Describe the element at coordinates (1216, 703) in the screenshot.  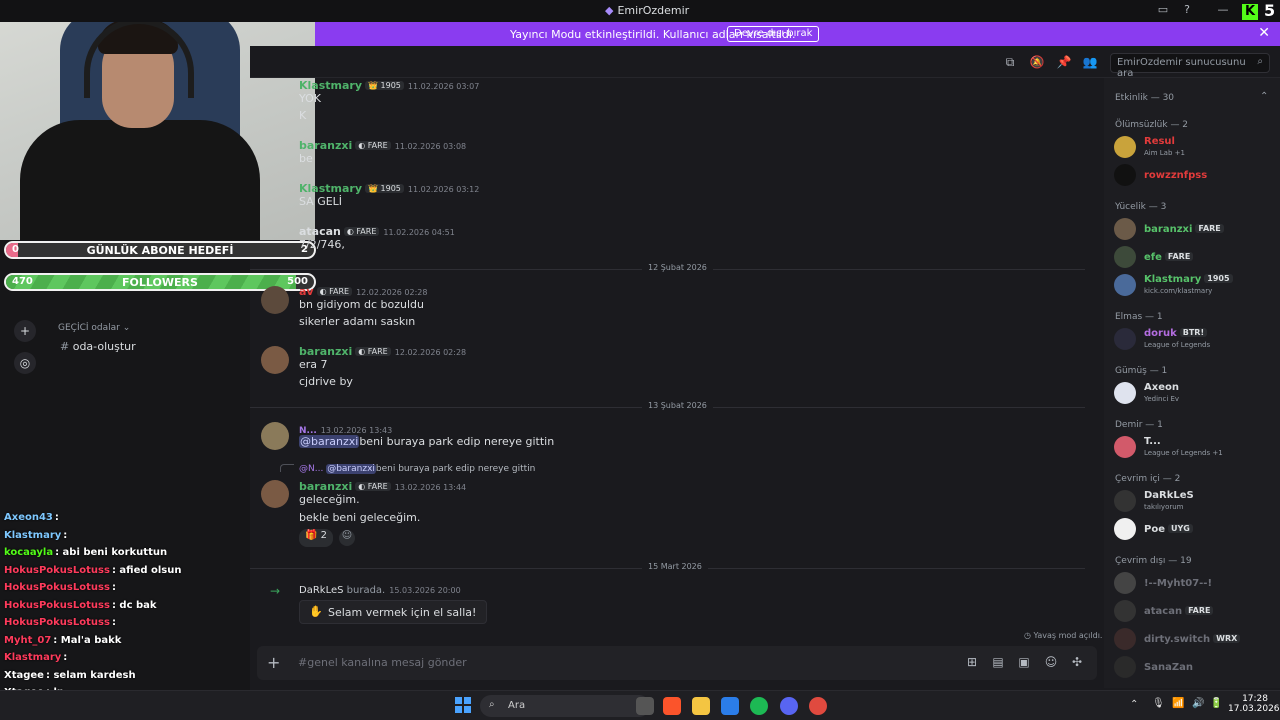
I see `battery-icon: 🔋` at that location.